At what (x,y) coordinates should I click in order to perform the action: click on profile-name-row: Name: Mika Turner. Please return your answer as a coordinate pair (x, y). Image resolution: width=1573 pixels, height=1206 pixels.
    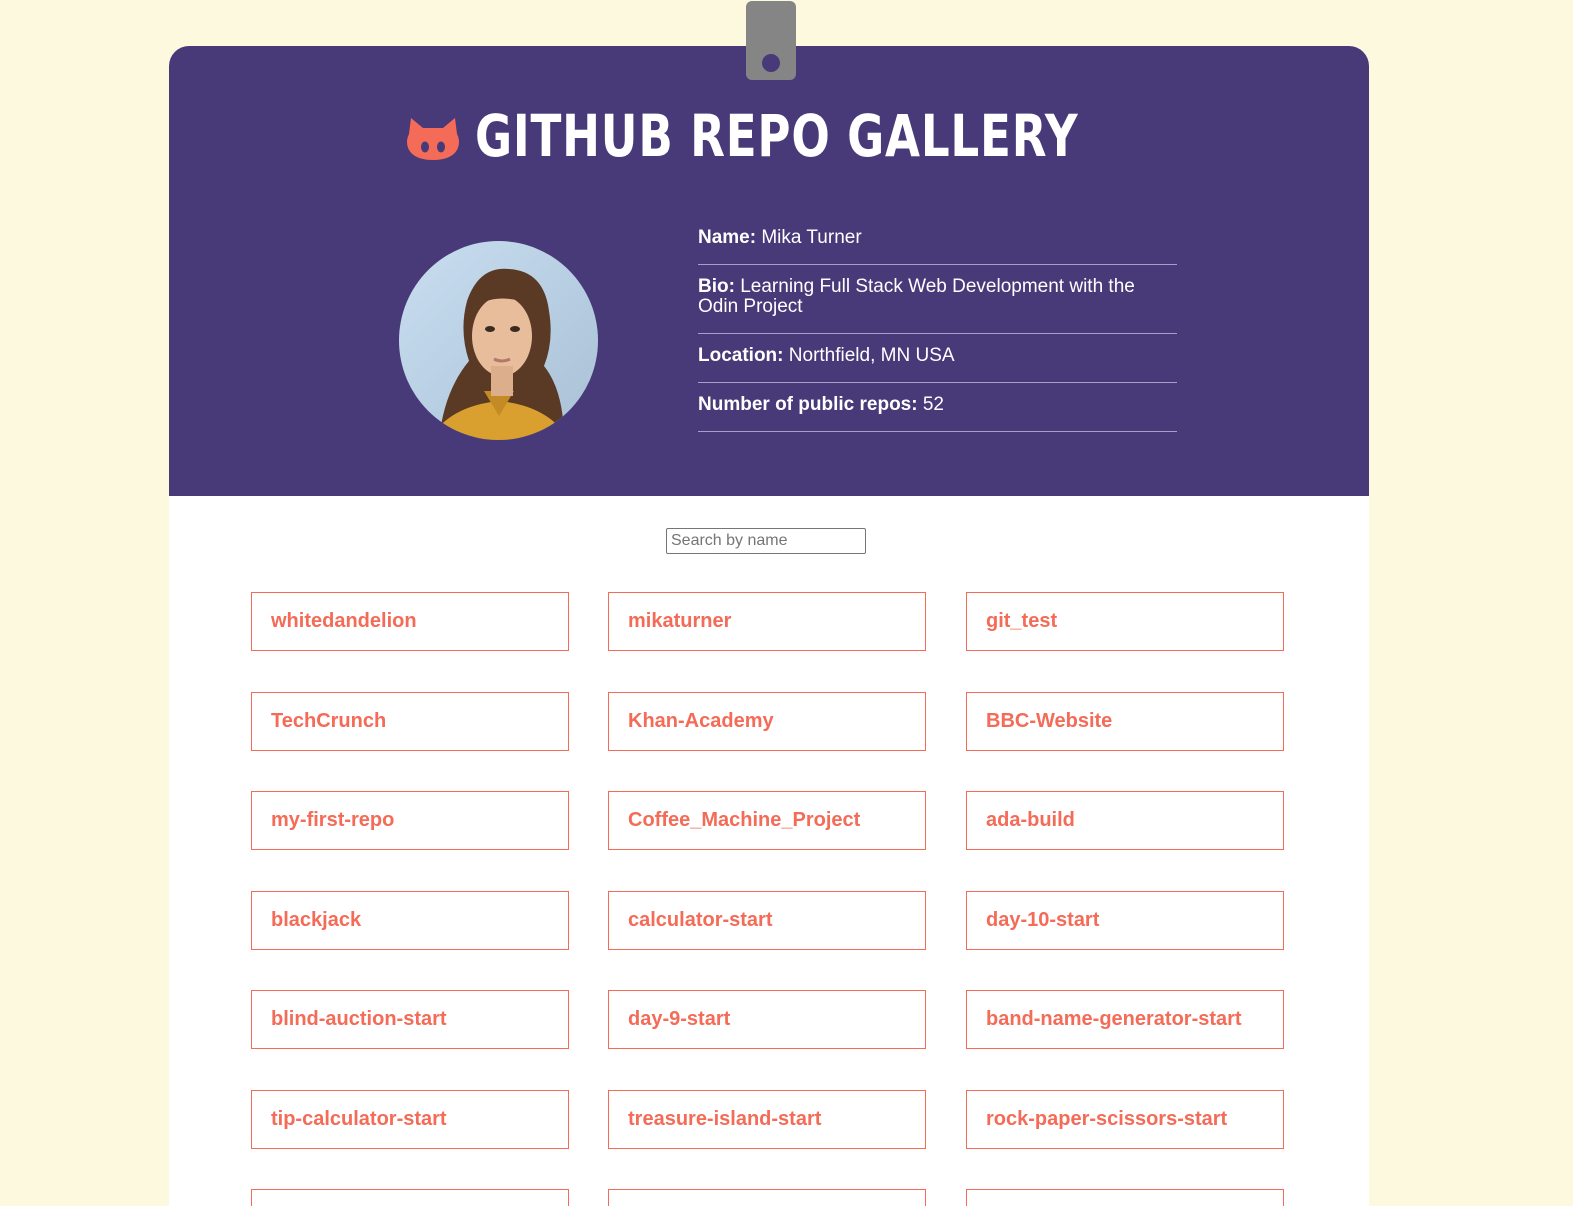
    Looking at the image, I should click on (937, 240).